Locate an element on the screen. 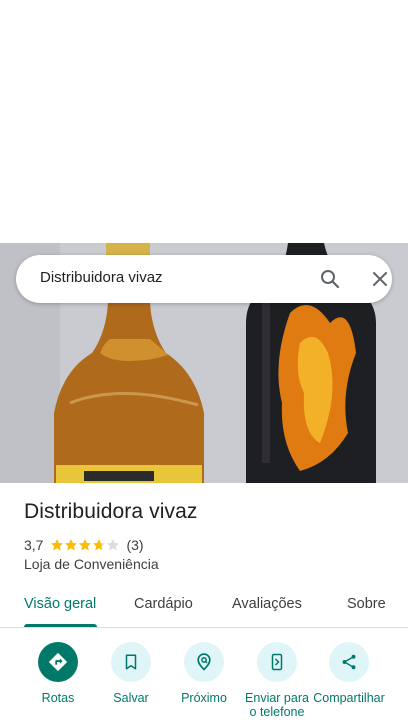 The height and width of the screenshot is (726, 408). tab-overview: Visão geral is located at coordinates (60, 604).